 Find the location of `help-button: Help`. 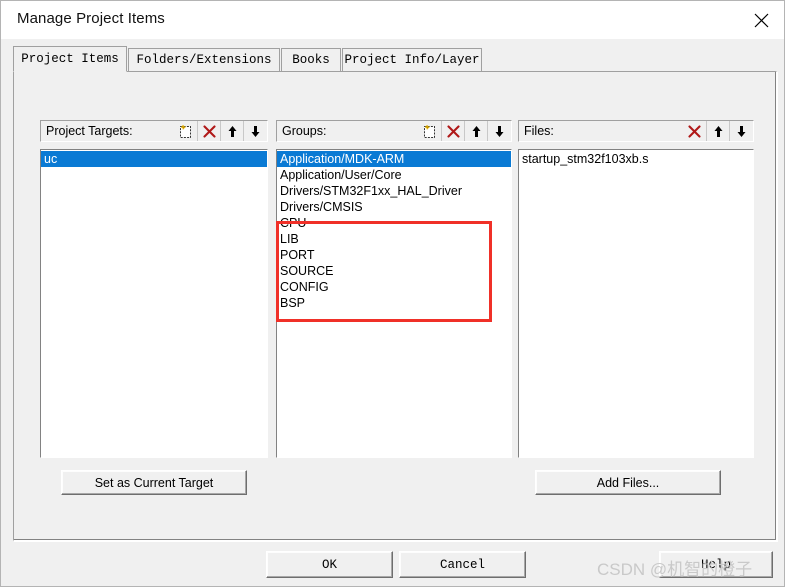

help-button: Help is located at coordinates (716, 564).